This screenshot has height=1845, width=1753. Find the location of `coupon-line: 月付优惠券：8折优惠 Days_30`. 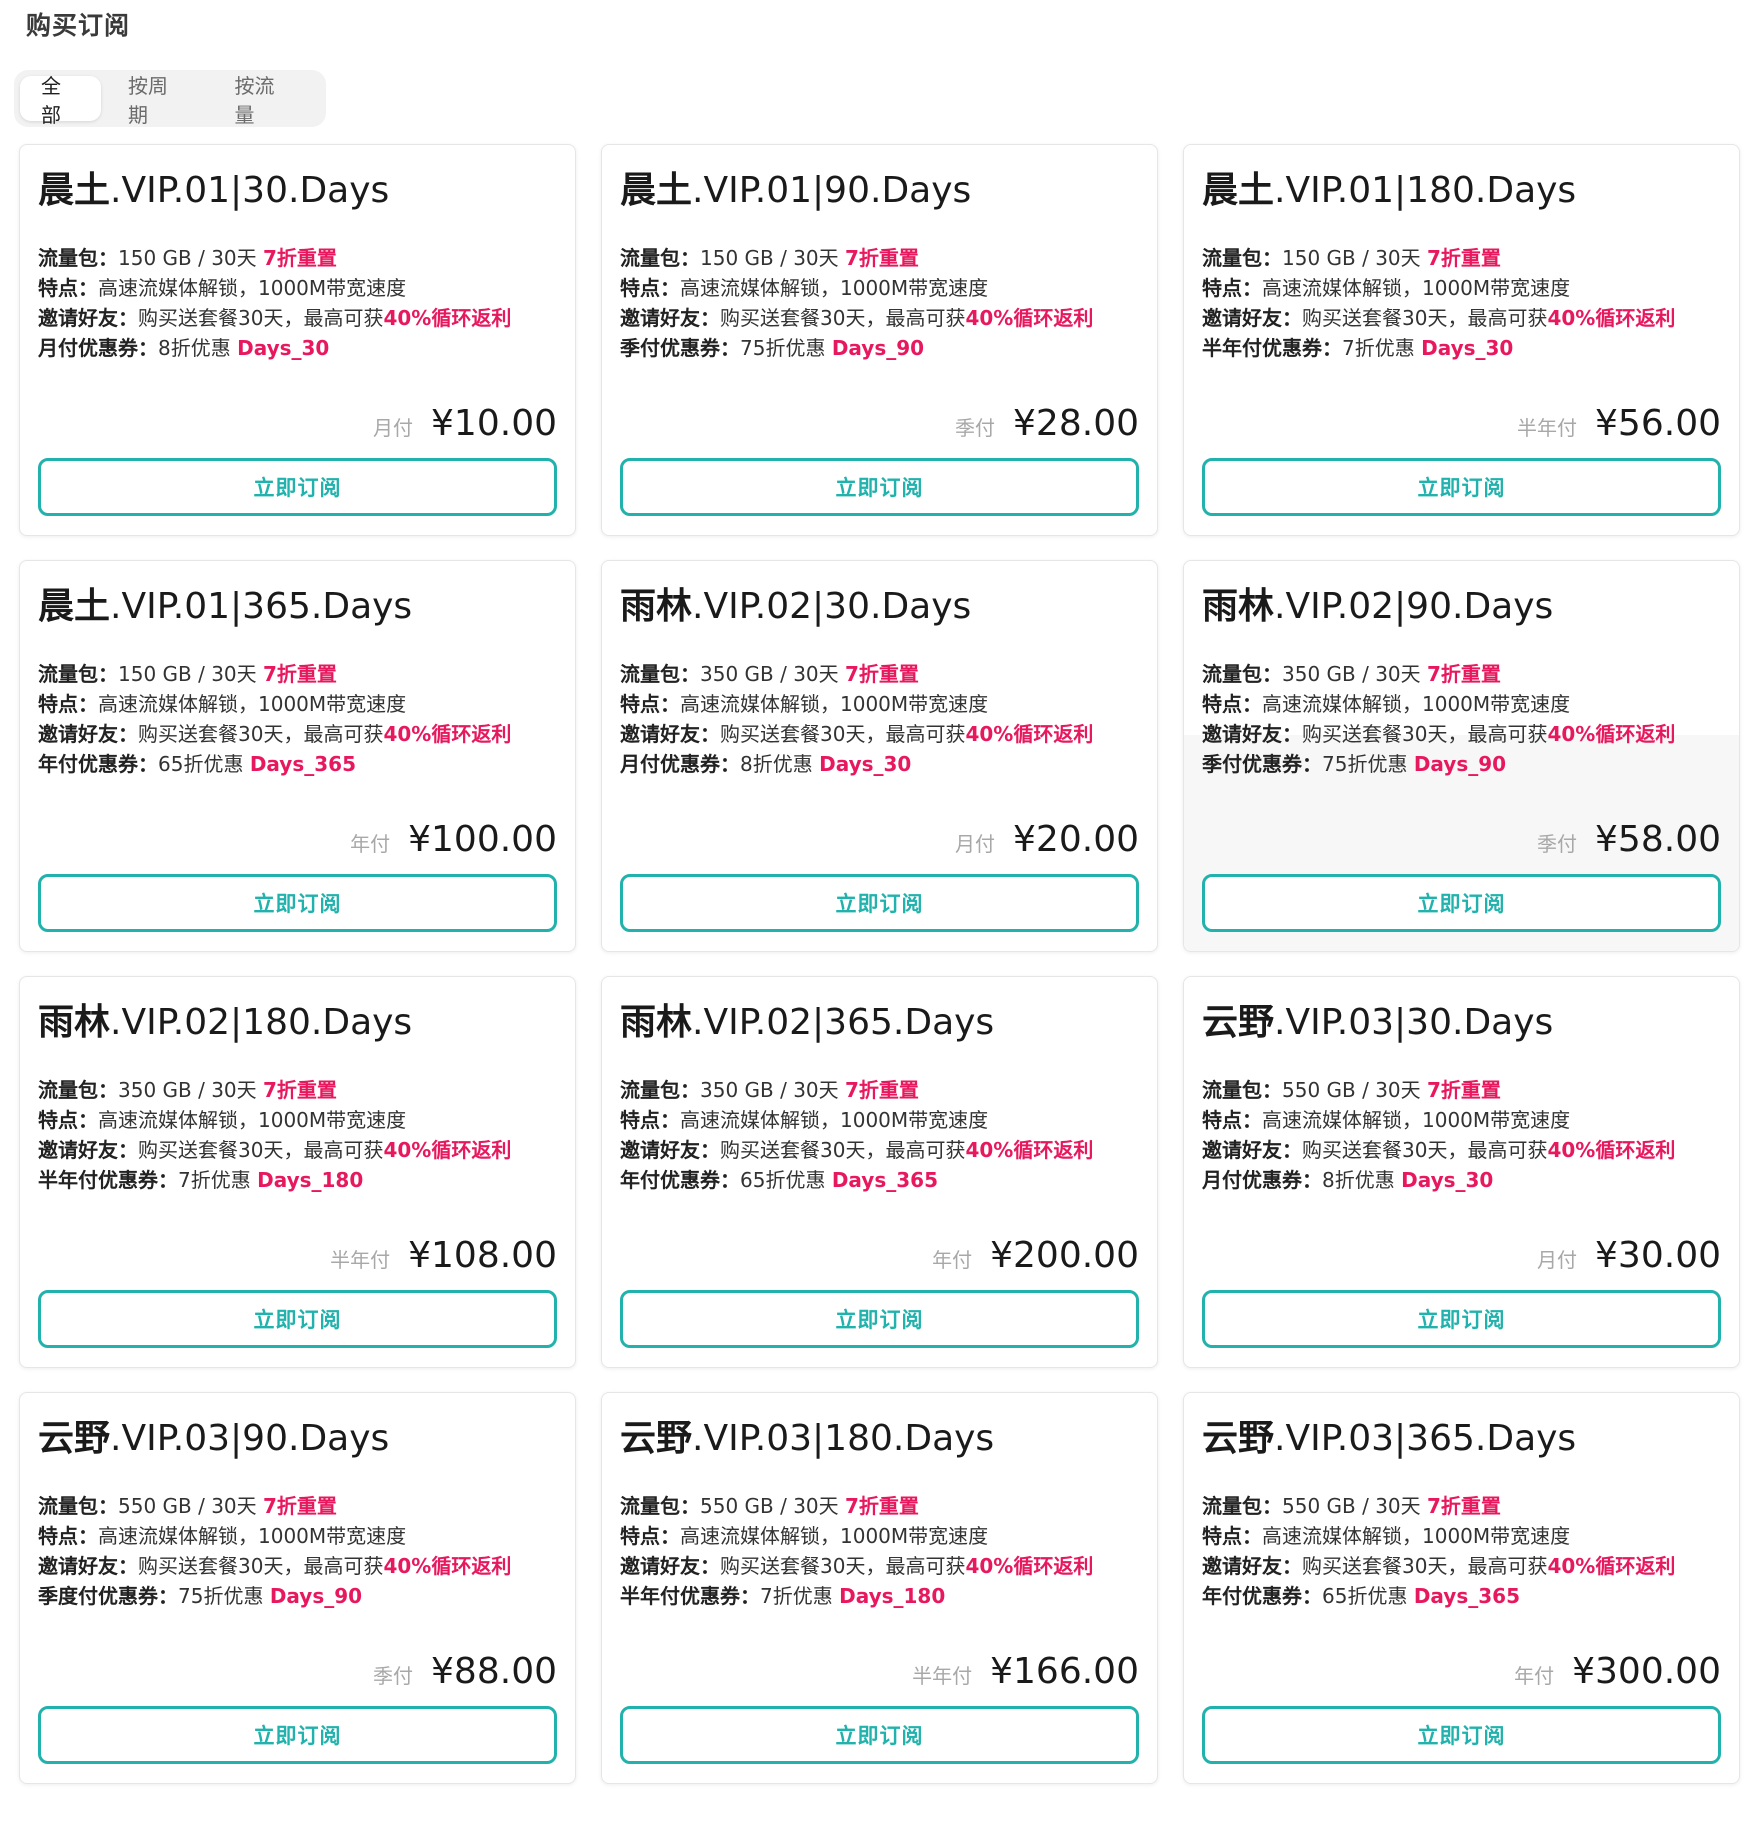

coupon-line: 月付优惠券：8折优惠 Days_30 is located at coordinates (297, 348).